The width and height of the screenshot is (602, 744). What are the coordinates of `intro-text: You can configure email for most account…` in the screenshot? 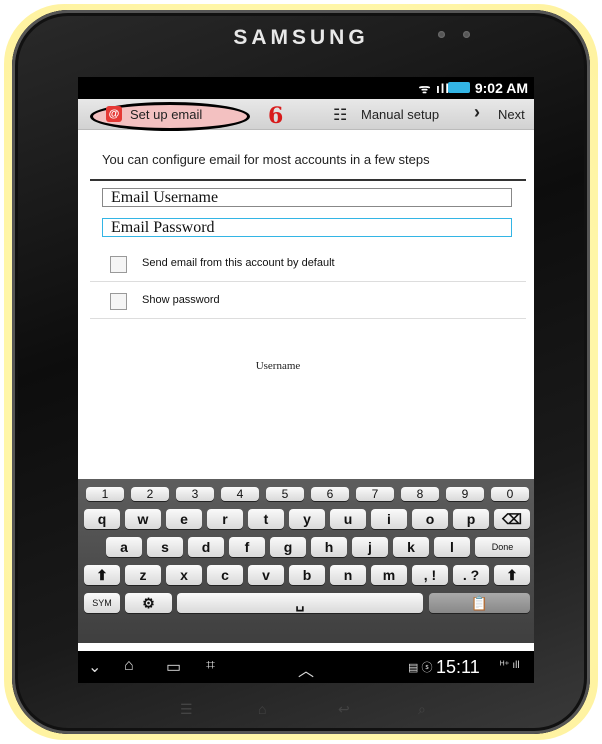 It's located at (266, 159).